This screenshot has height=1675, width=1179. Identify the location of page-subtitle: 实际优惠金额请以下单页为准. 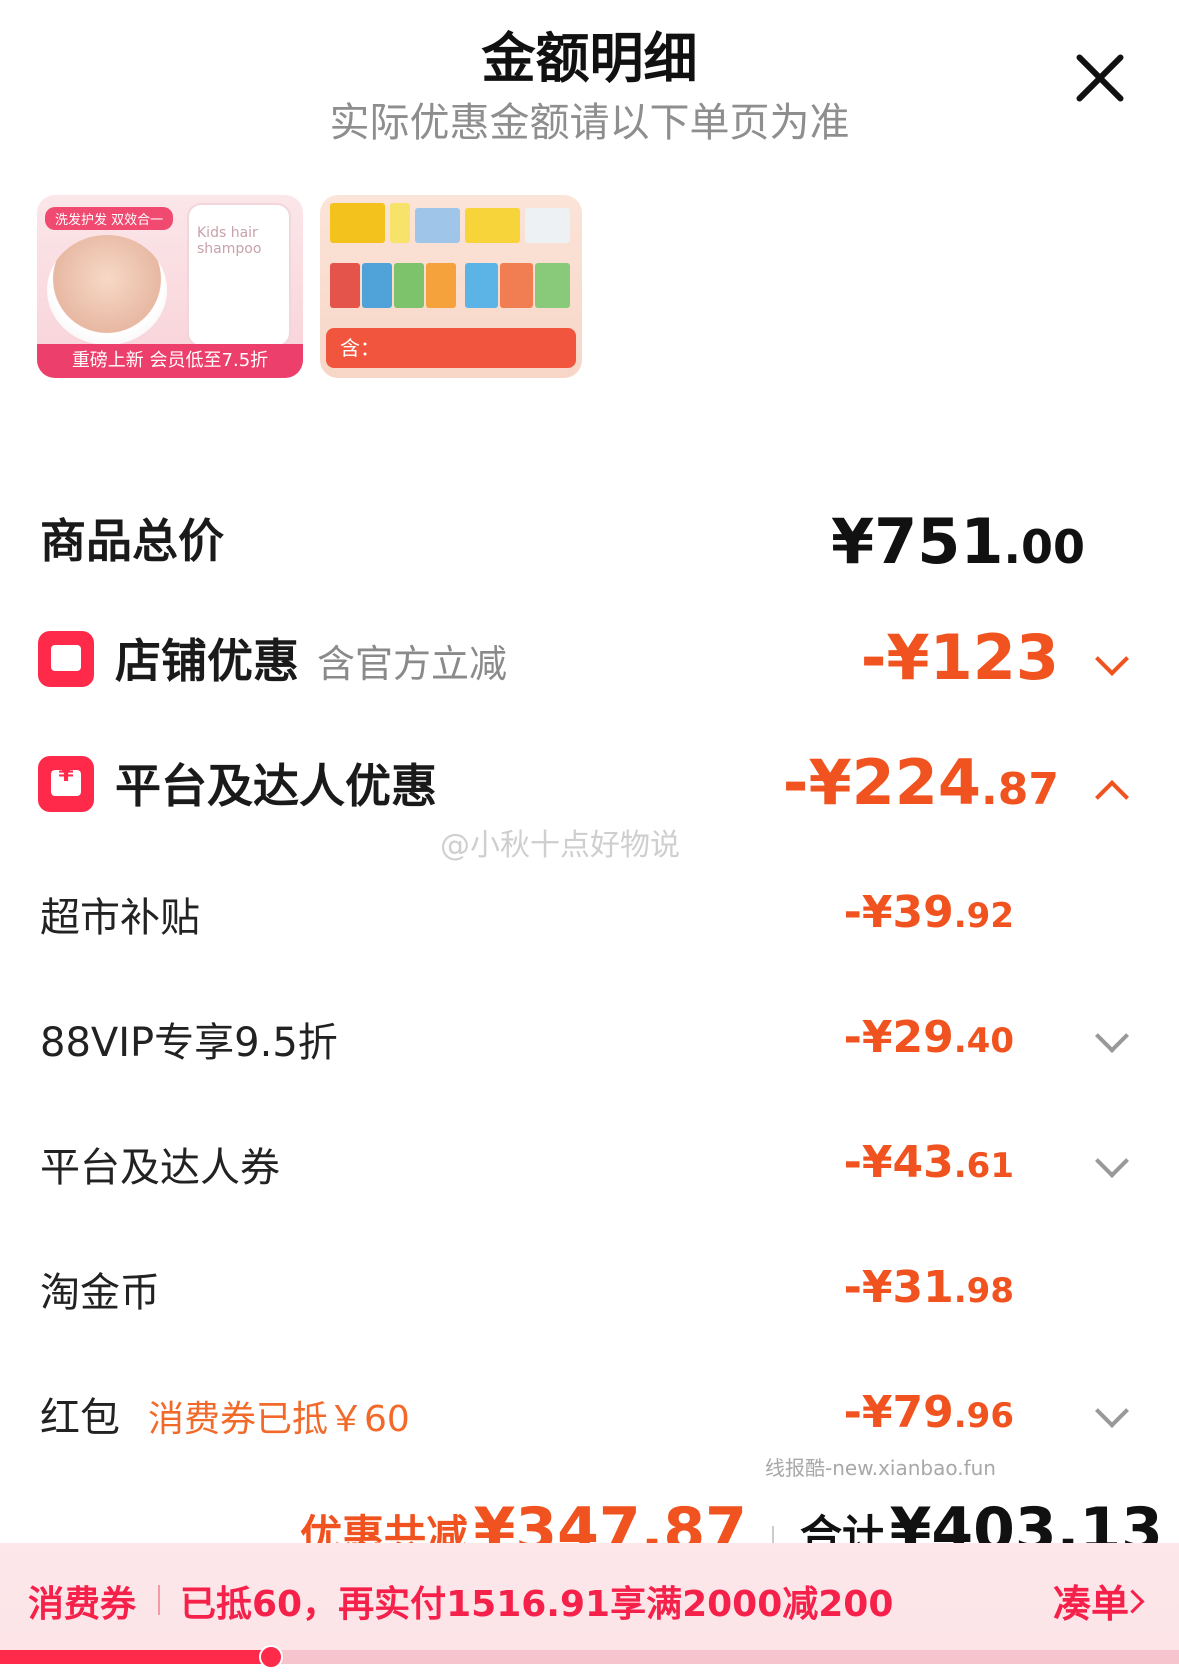
(589, 123).